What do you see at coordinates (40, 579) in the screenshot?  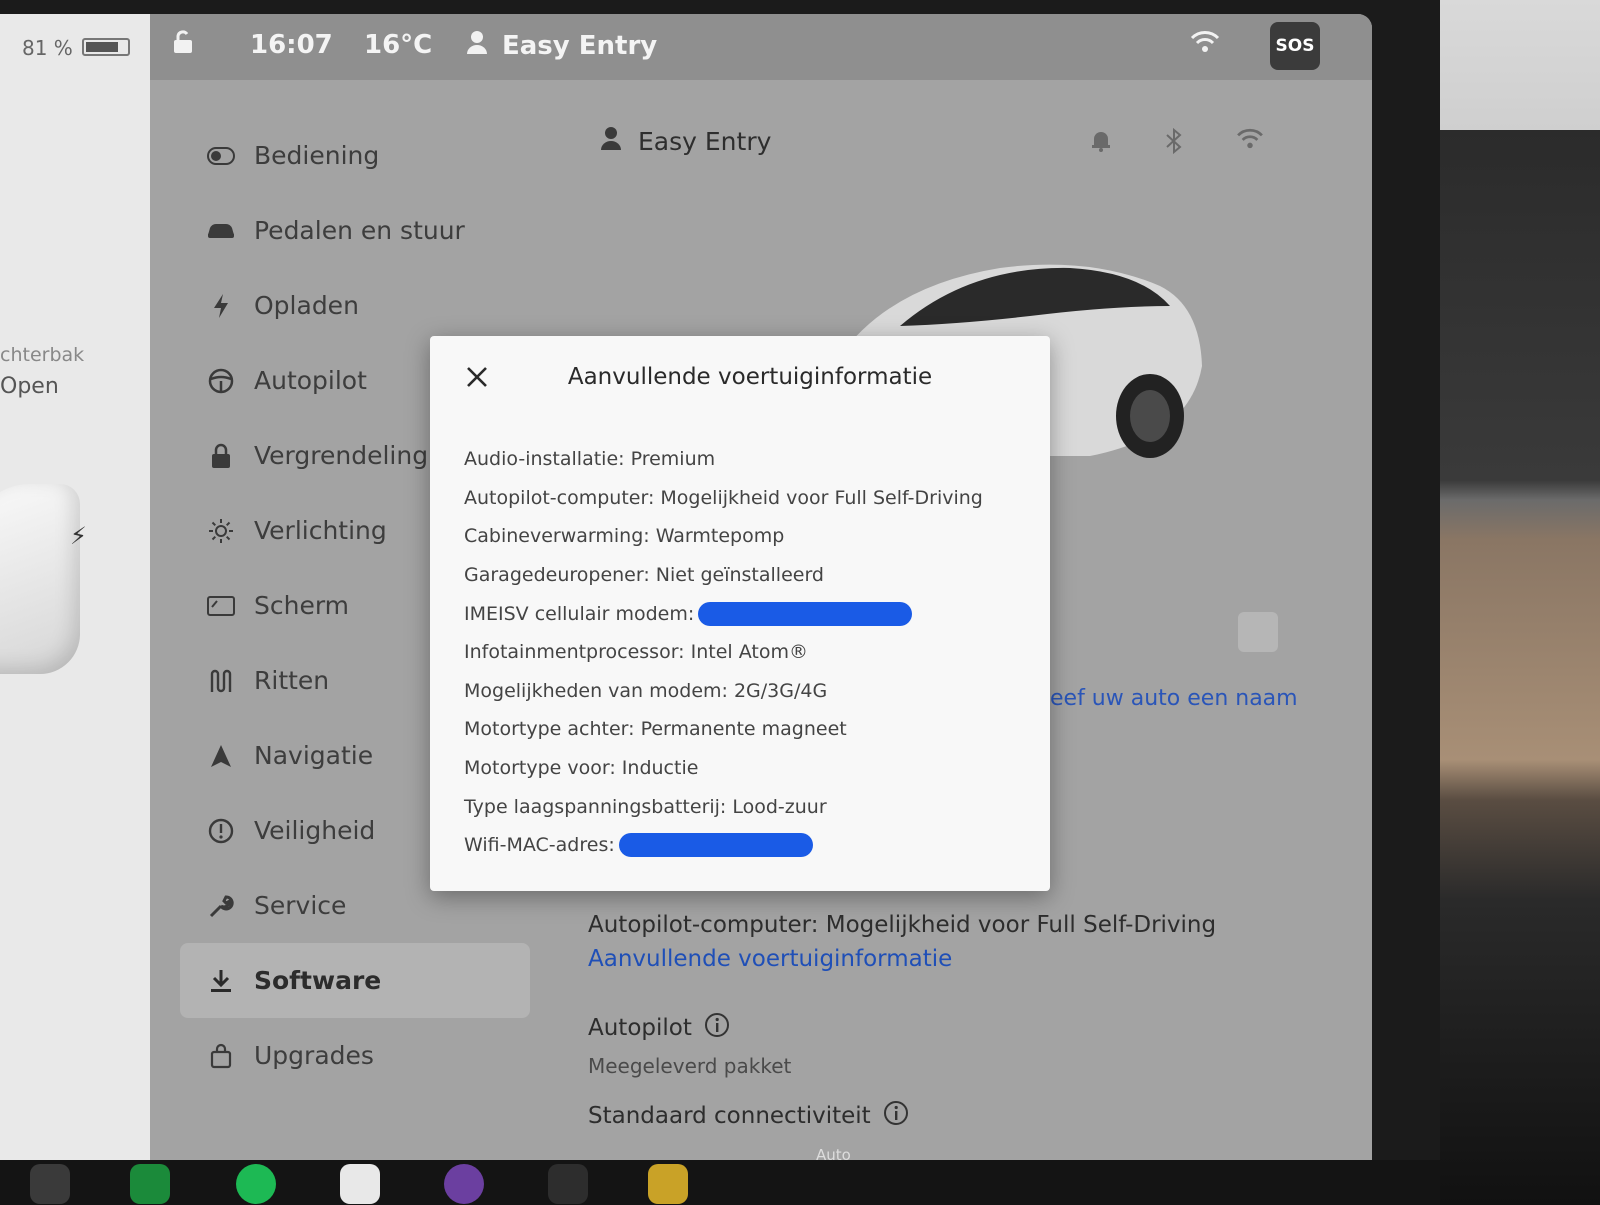 I see `car-image-partial` at bounding box center [40, 579].